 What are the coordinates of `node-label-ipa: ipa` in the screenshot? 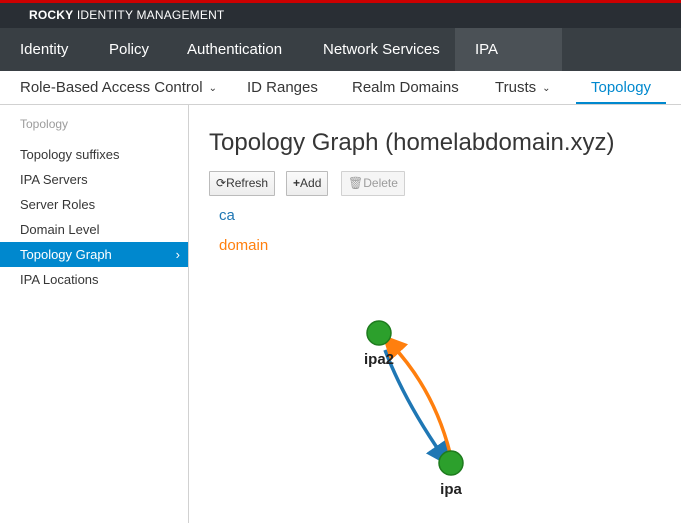 It's located at (451, 489).